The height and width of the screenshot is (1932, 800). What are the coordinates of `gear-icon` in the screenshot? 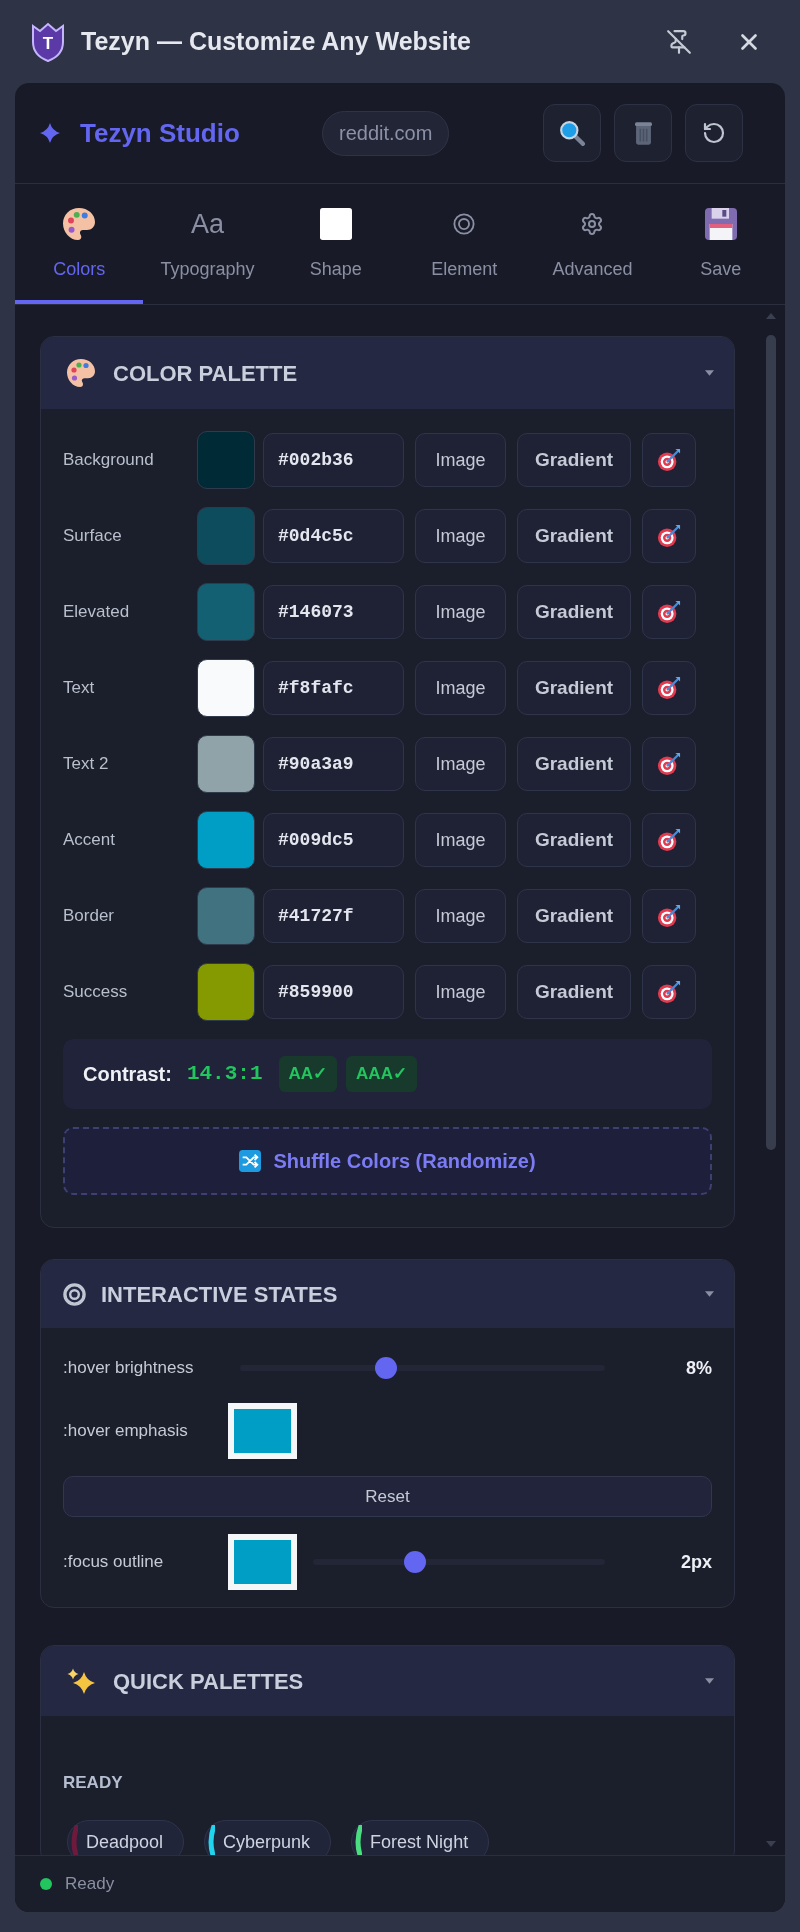 It's located at (592, 224).